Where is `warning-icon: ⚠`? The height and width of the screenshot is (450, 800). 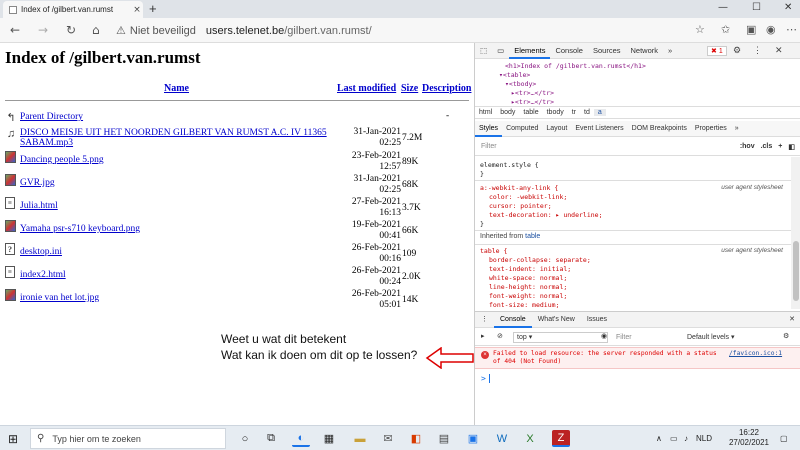 warning-icon: ⚠ is located at coordinates (121, 30).